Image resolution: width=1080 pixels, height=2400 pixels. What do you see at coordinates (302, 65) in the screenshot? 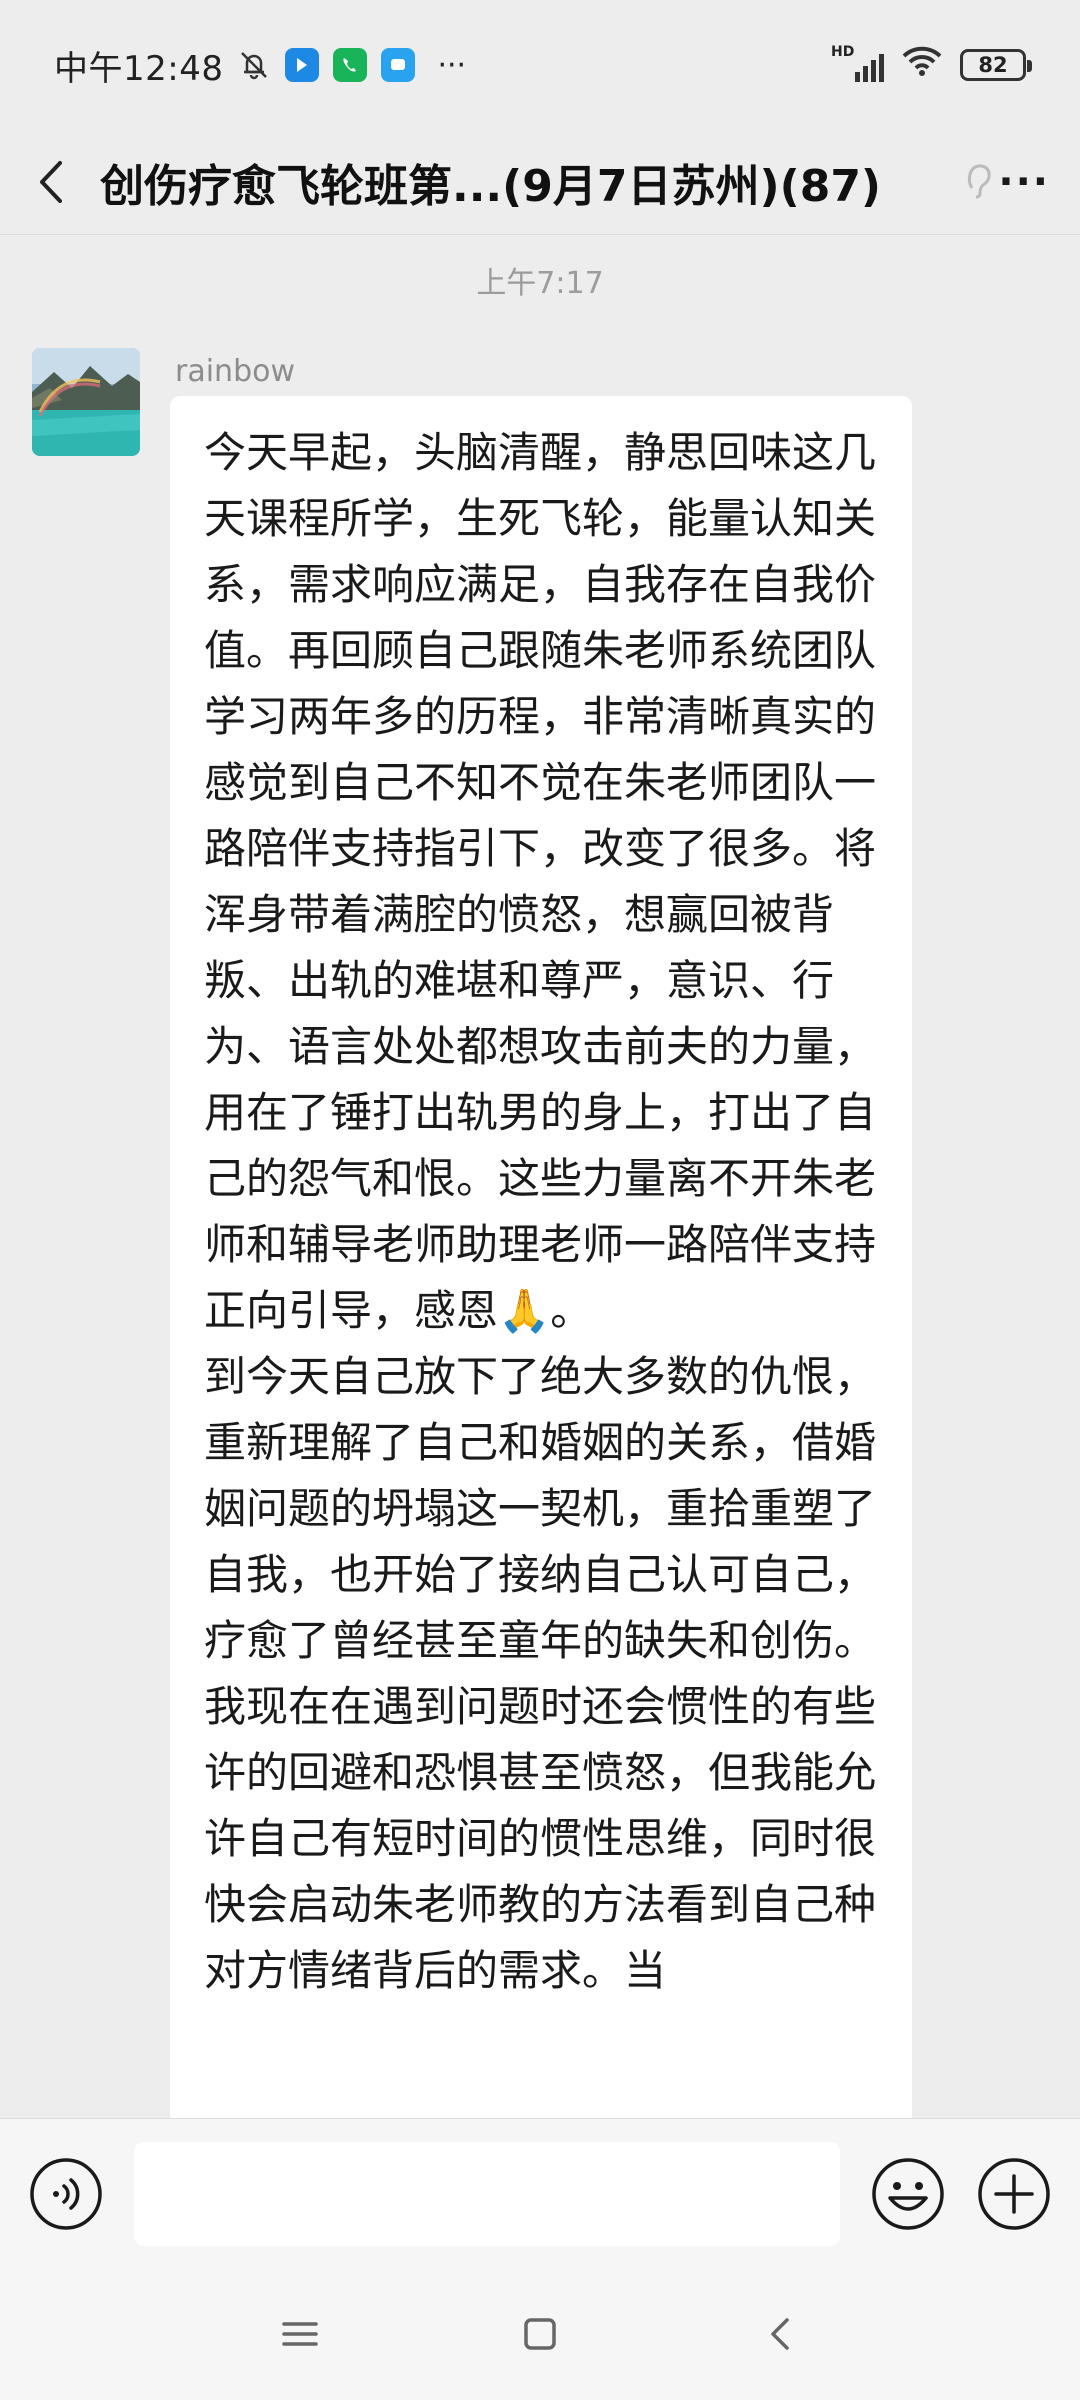
I see `app-notification-icon` at bounding box center [302, 65].